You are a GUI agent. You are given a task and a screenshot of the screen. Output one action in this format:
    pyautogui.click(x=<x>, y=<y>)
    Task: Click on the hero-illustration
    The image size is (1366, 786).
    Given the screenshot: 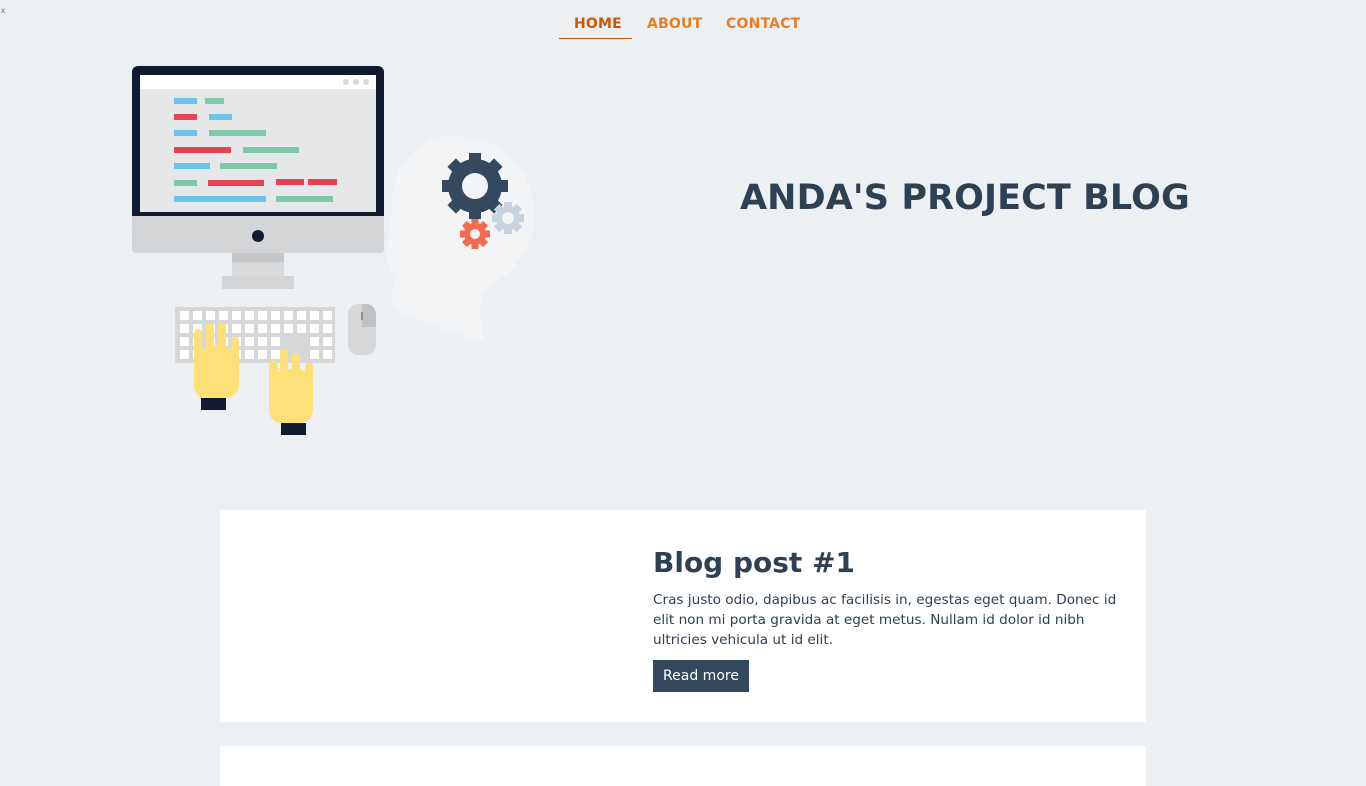 What is the action you would take?
    pyautogui.click(x=335, y=252)
    